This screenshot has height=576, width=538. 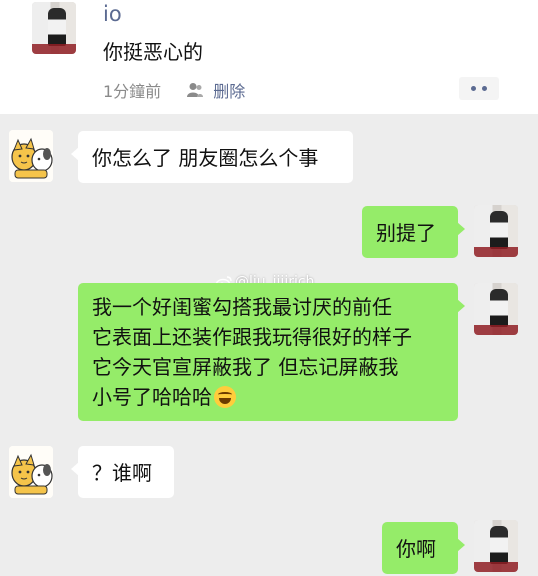 I want to click on moment-text: 你挺恶心的, so click(x=153, y=52).